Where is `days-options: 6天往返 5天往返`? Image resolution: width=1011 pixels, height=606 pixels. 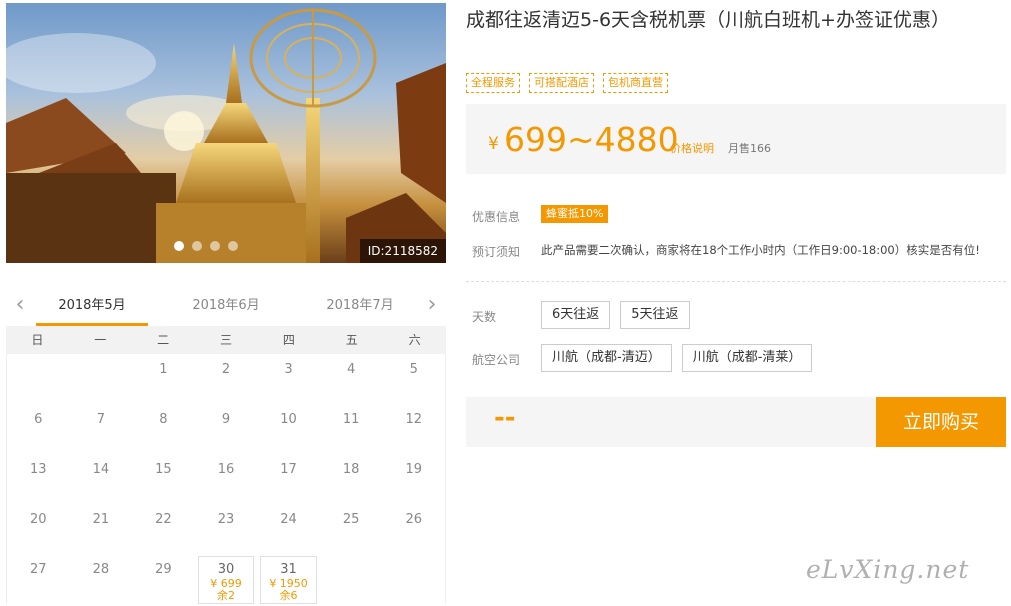
days-options: 6天往返 5天往返 is located at coordinates (615, 315).